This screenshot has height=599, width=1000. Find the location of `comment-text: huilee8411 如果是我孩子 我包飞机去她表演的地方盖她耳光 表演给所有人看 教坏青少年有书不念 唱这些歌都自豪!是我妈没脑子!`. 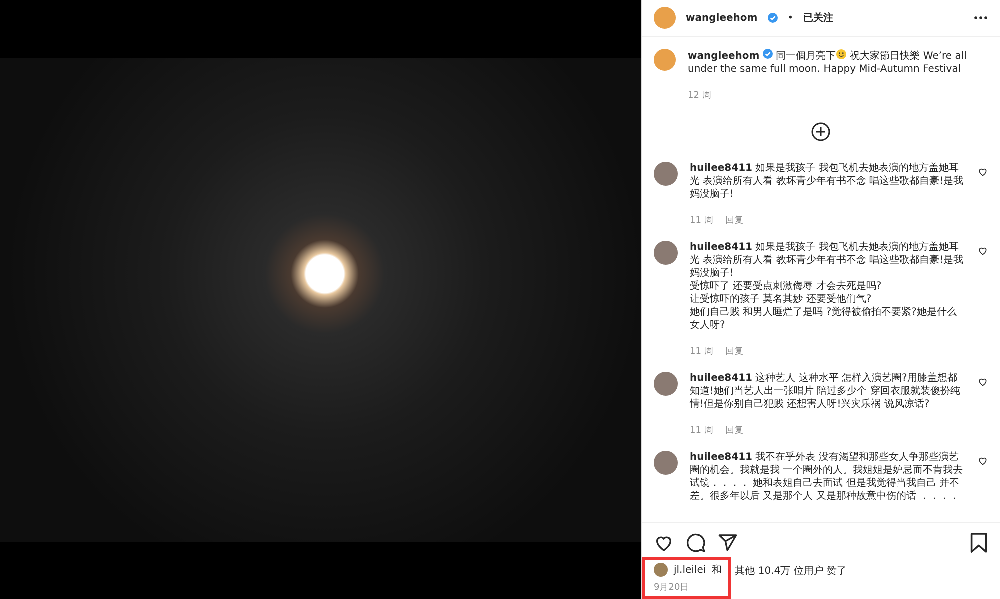

comment-text: huilee8411 如果是我孩子 我包飞机去她表演的地方盖她耳光 表演给所有人看 教坏青少年有书不念 唱这些歌都自豪!是我妈没脑子! is located at coordinates (827, 181).